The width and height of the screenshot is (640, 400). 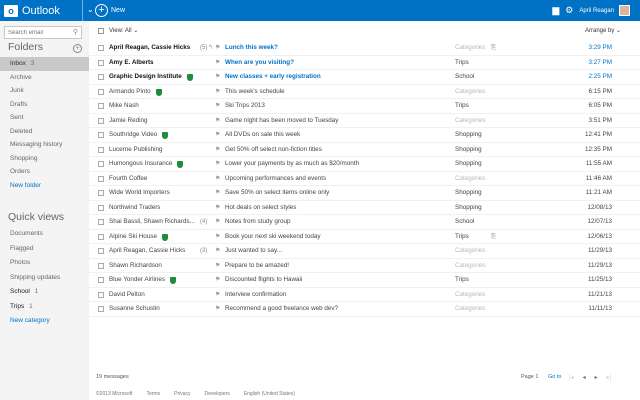 I want to click on avatar, so click(x=624, y=10).